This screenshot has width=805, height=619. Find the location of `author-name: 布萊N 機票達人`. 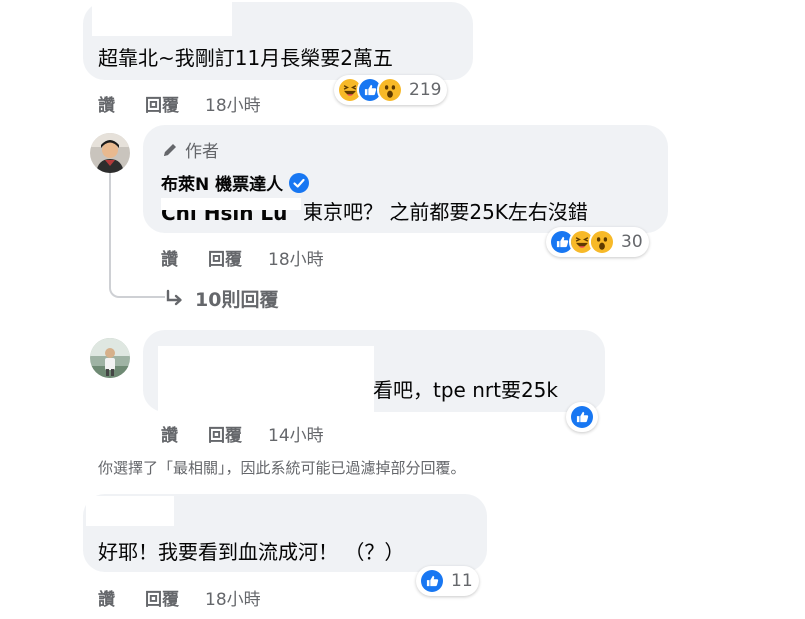

author-name: 布萊N 機票達人 is located at coordinates (222, 182).